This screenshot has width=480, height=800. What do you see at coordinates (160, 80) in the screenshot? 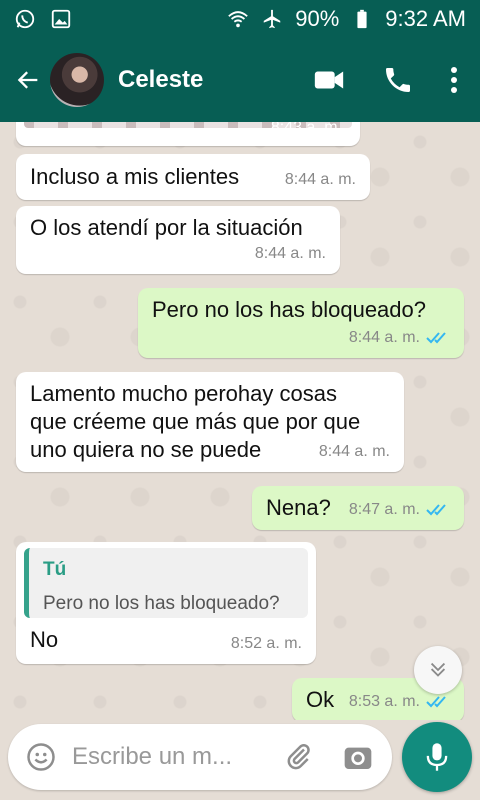
I see `contact-name: Celeste` at bounding box center [160, 80].